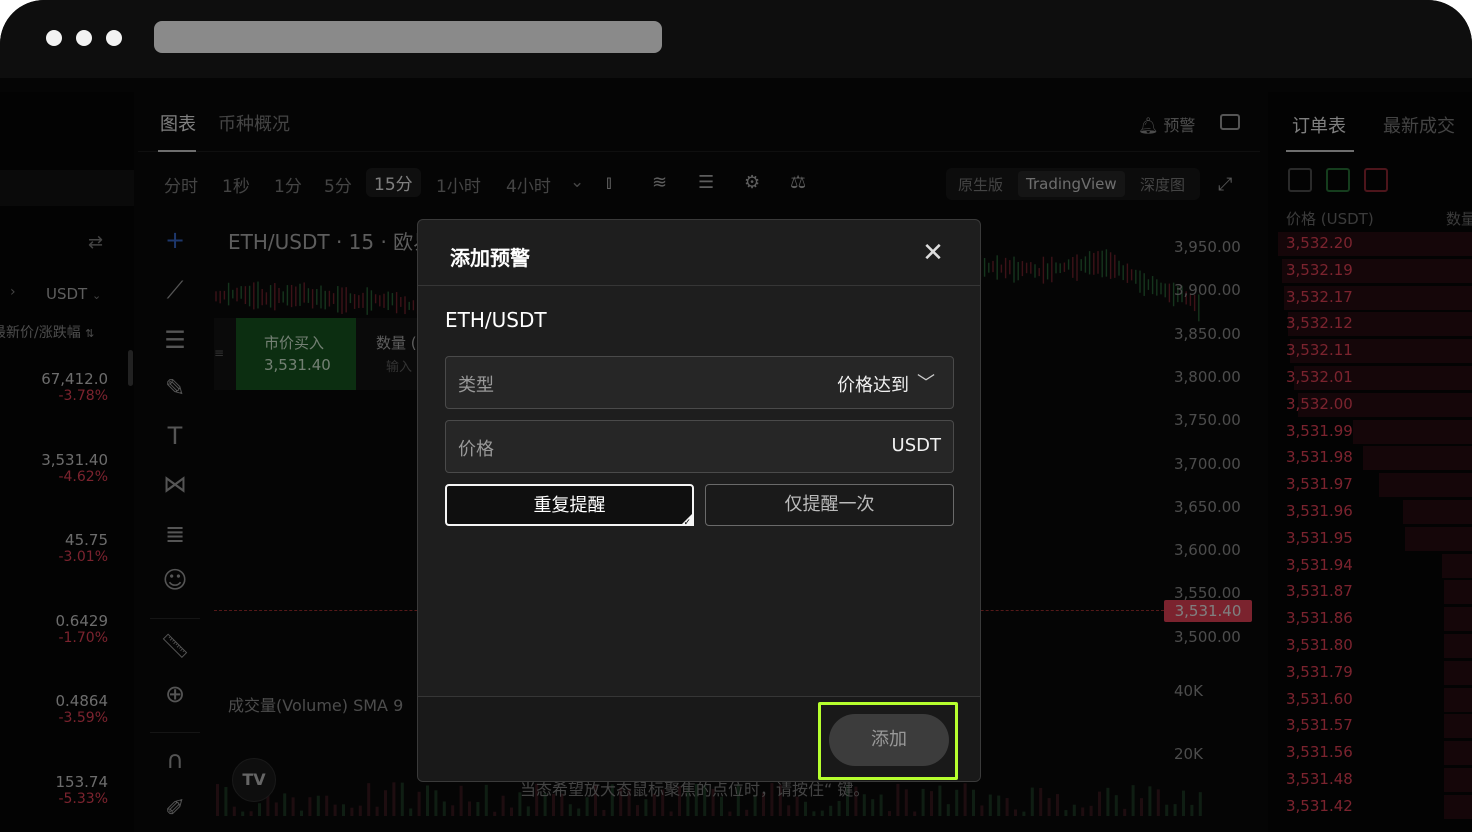 The image size is (1472, 832). Describe the element at coordinates (736, 39) in the screenshot. I see `browser-titlebar` at that location.